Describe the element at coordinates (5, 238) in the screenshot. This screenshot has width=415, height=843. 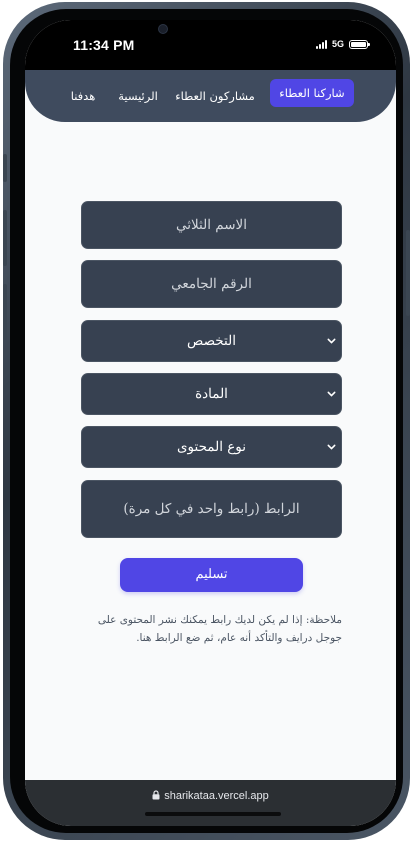
I see `volume-up-button` at that location.